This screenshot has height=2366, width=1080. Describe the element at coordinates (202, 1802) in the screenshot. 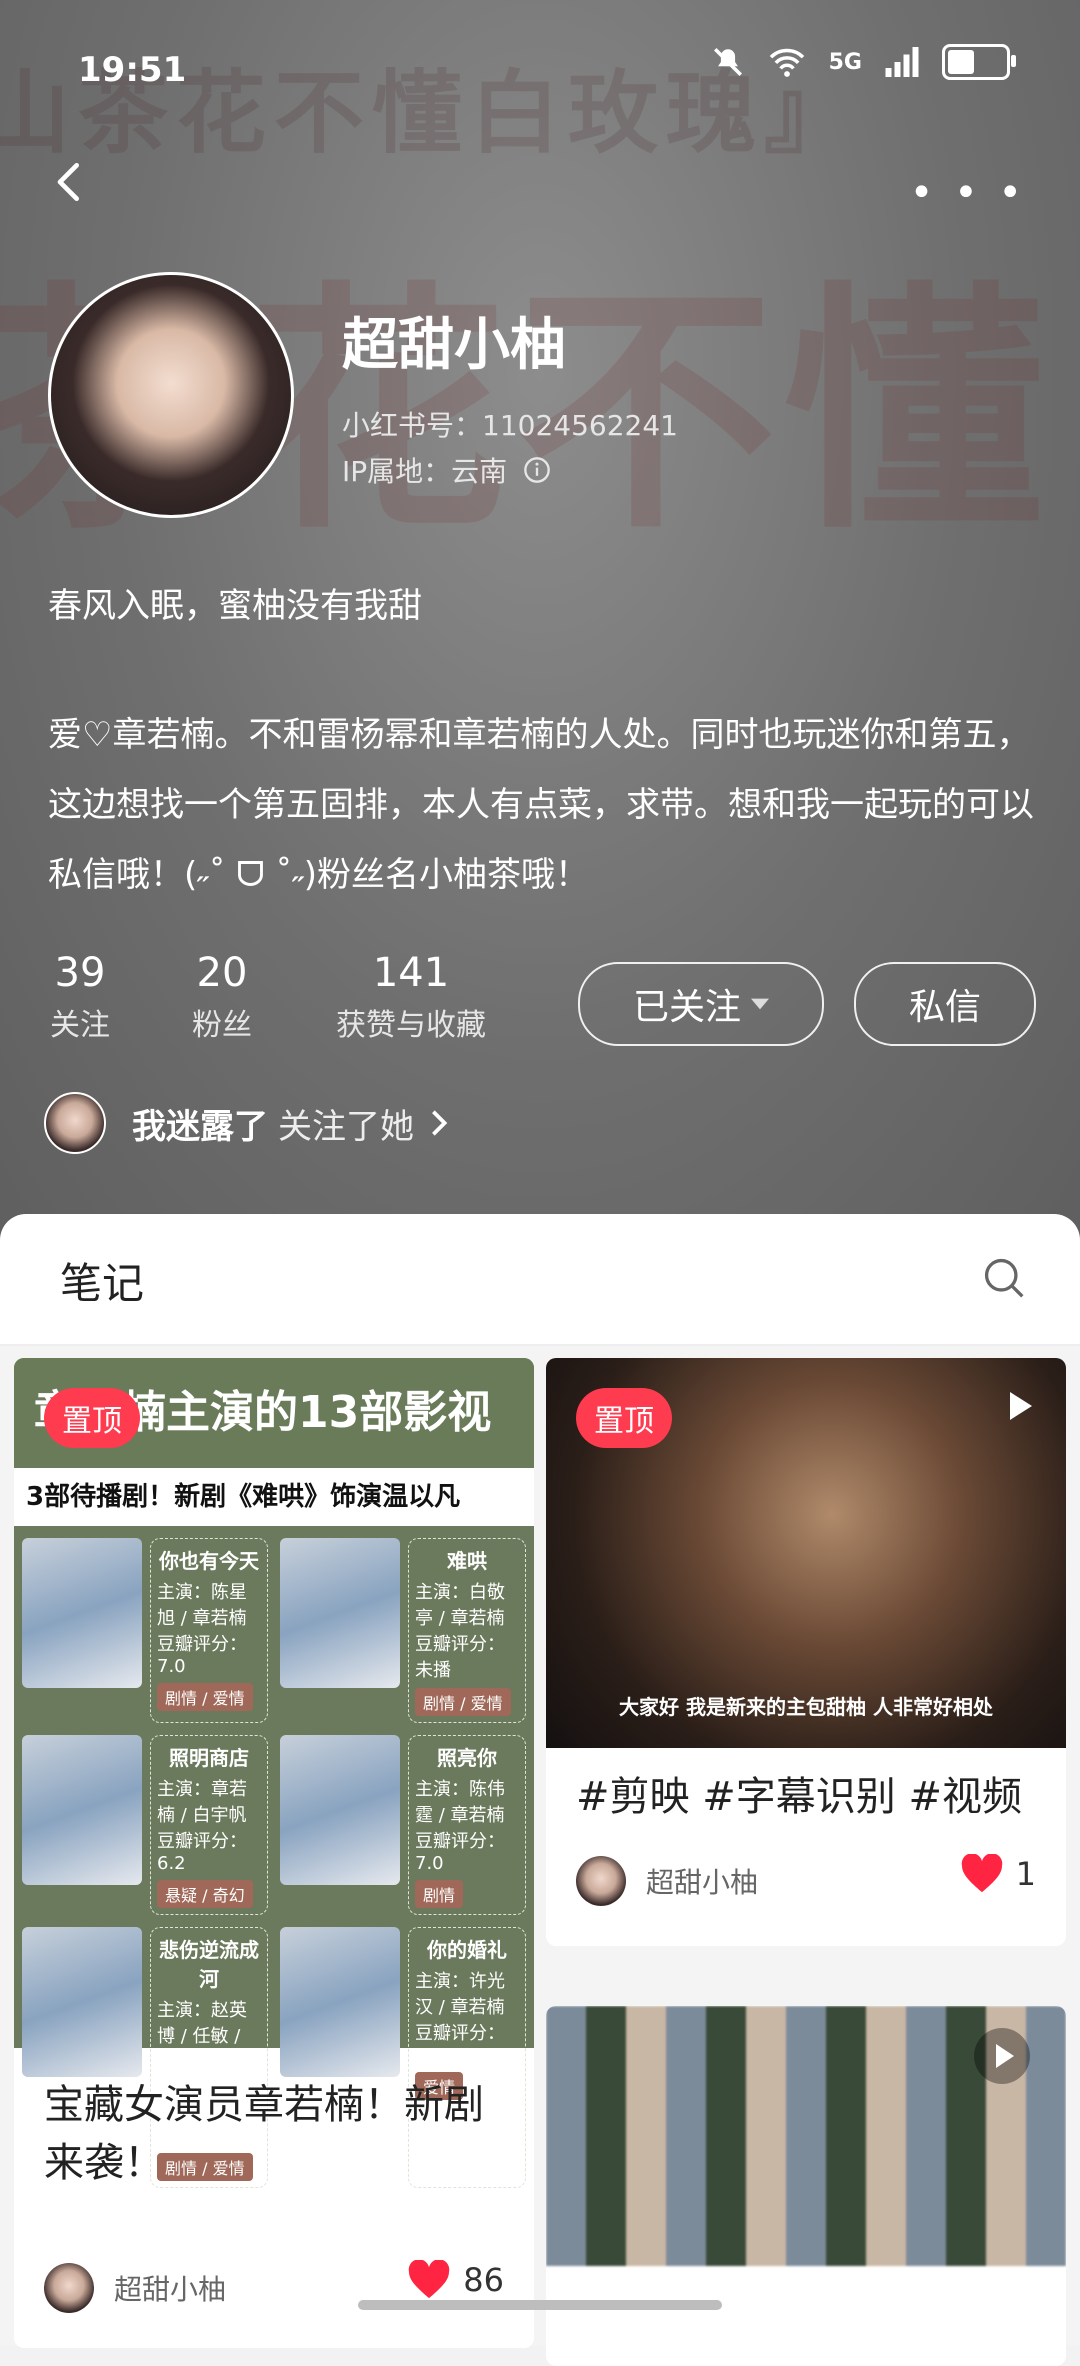

I see `poster-item-cast: 主演：章若楠 / 白宇帆` at that location.